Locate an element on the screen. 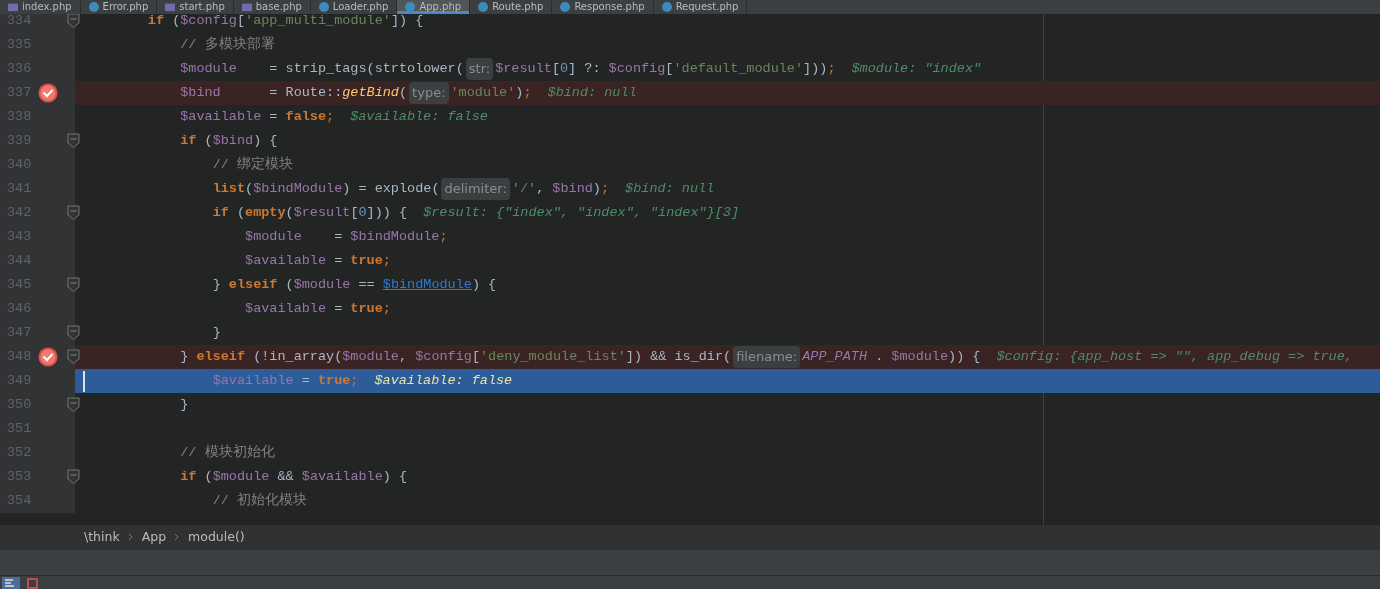 This screenshot has width=1380, height=589. string-literal: 'module' is located at coordinates (483, 92).